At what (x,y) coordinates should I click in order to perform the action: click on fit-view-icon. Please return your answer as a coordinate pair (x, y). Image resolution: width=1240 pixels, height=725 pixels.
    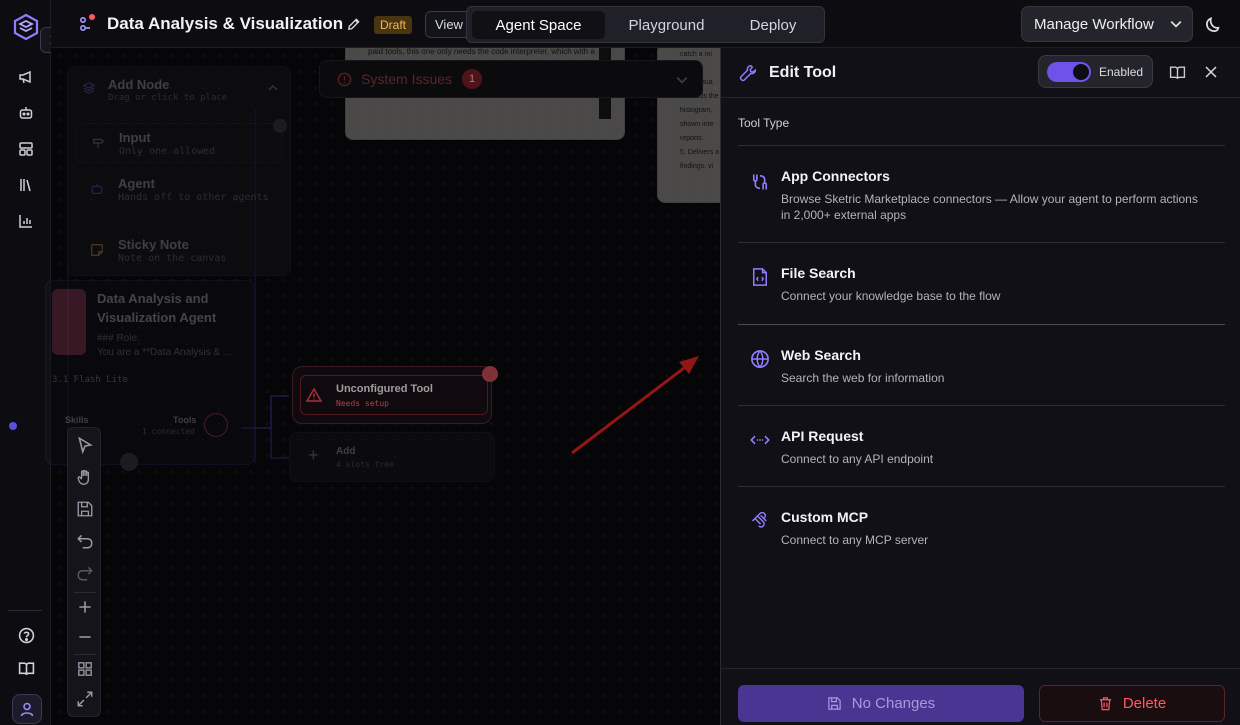
    Looking at the image, I should click on (85, 699).